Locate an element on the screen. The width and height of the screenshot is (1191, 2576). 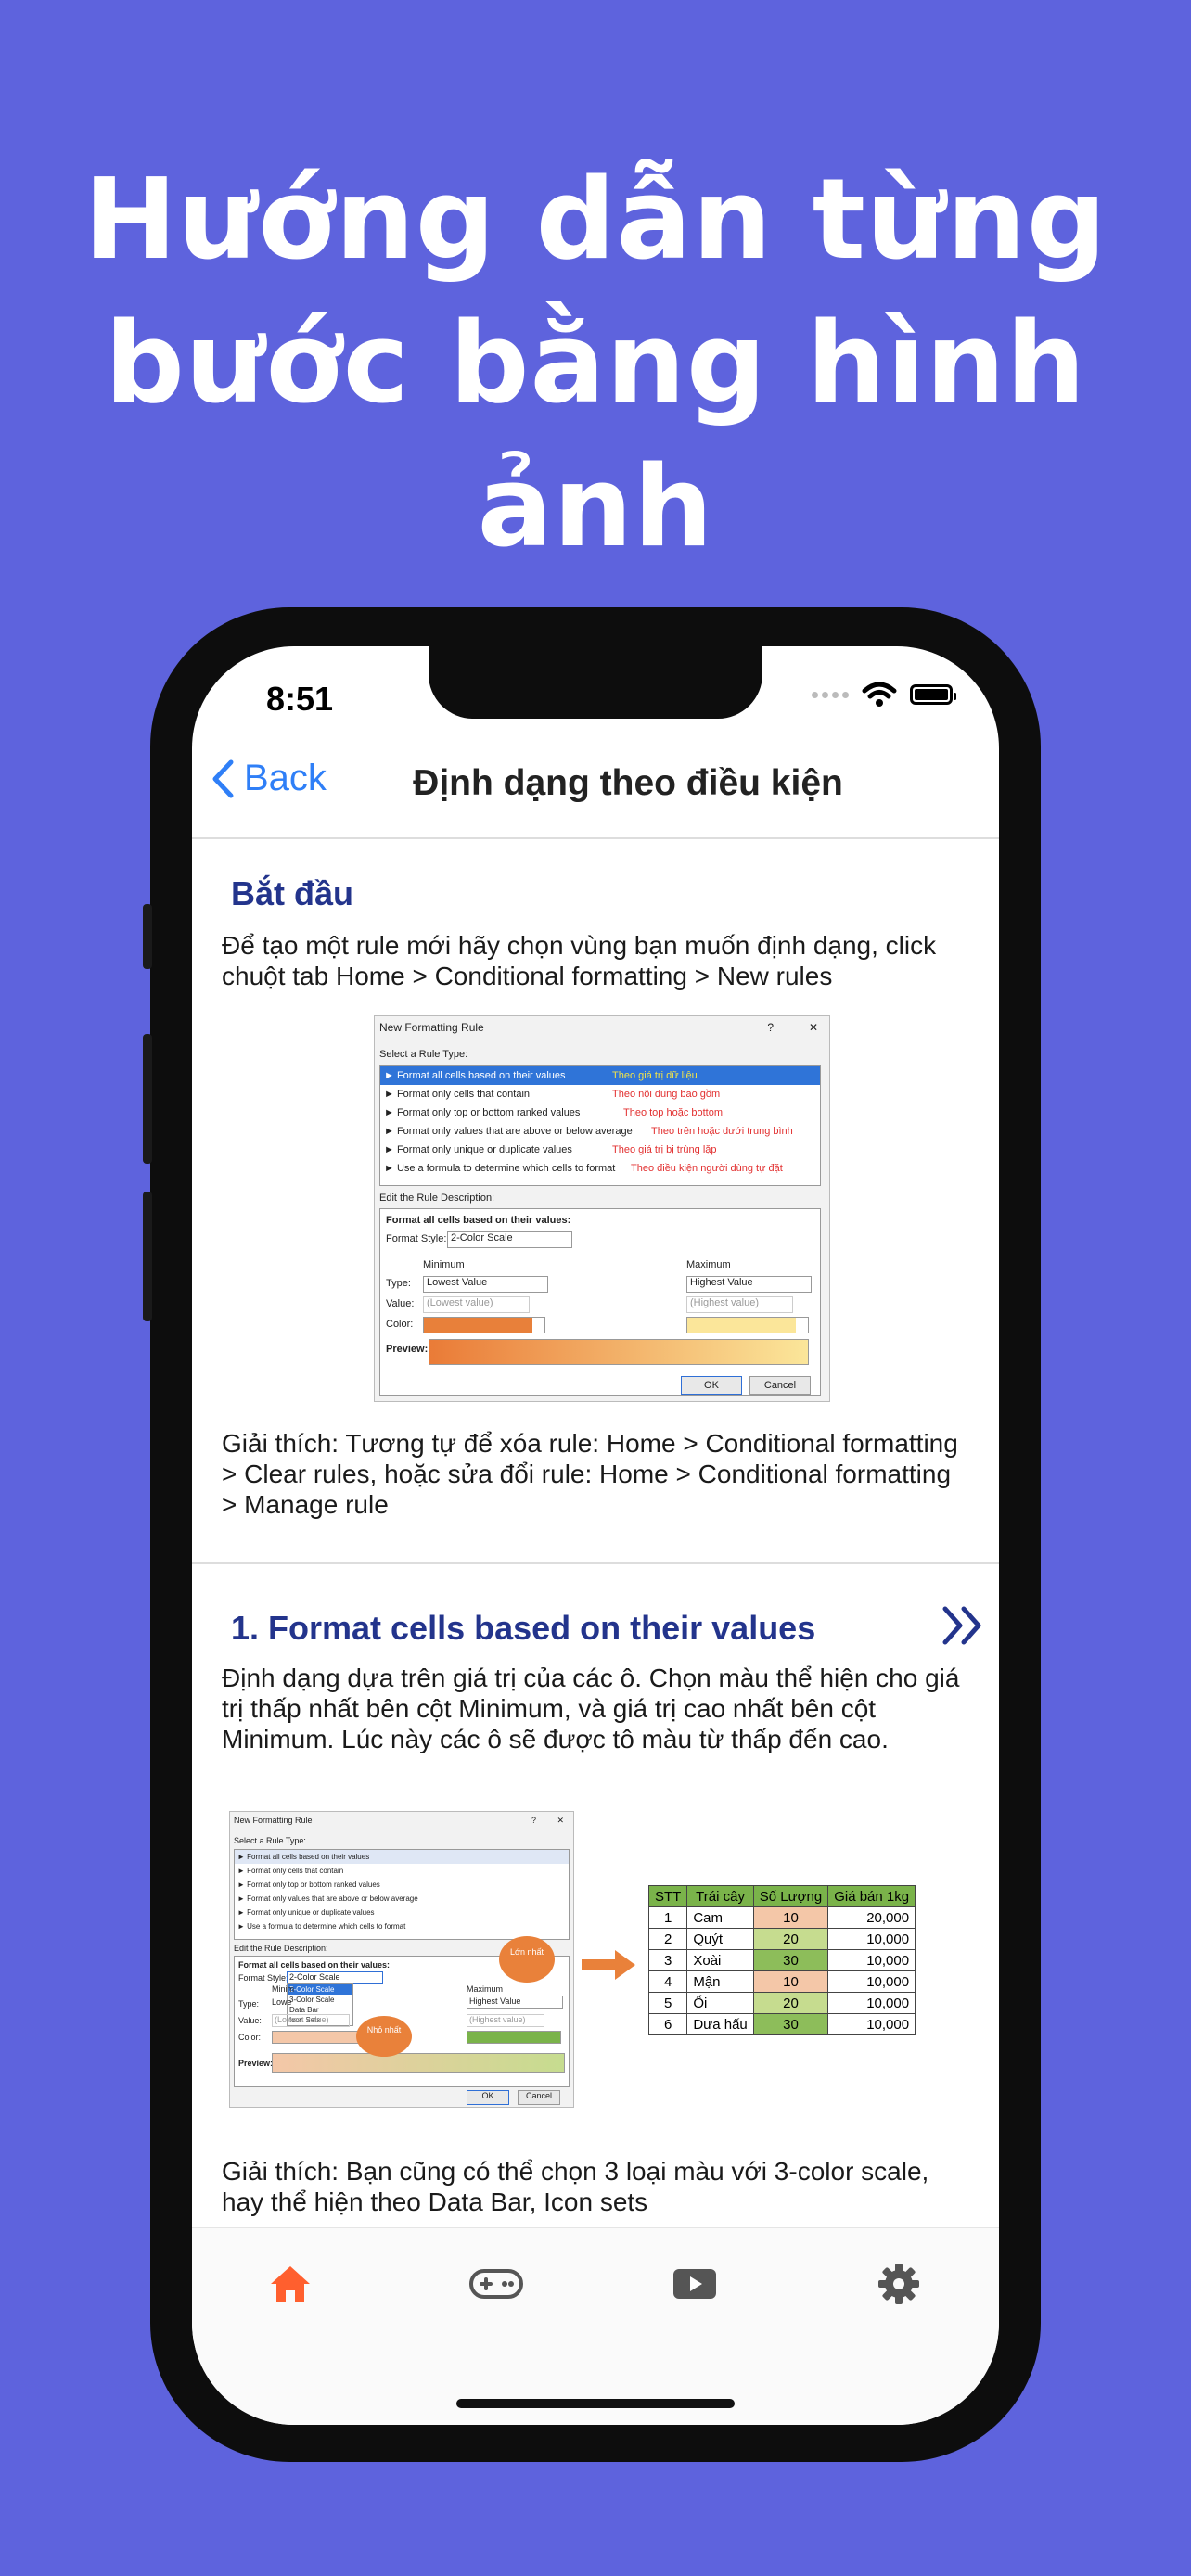
section-heading-start: Bắt đầu is located at coordinates (292, 893).